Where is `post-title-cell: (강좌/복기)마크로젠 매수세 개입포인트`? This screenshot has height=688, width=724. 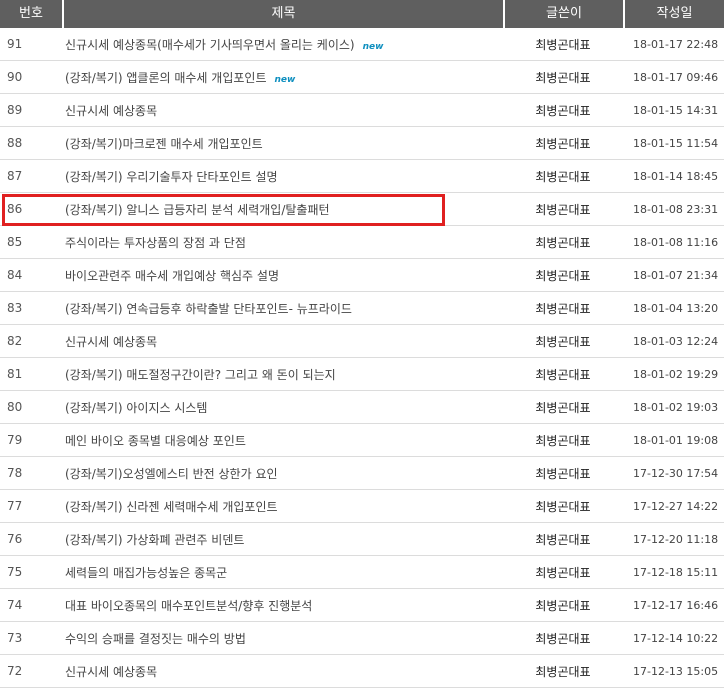
post-title-cell: (강좌/복기)마크로젠 매수세 개입포인트 is located at coordinates (282, 143).